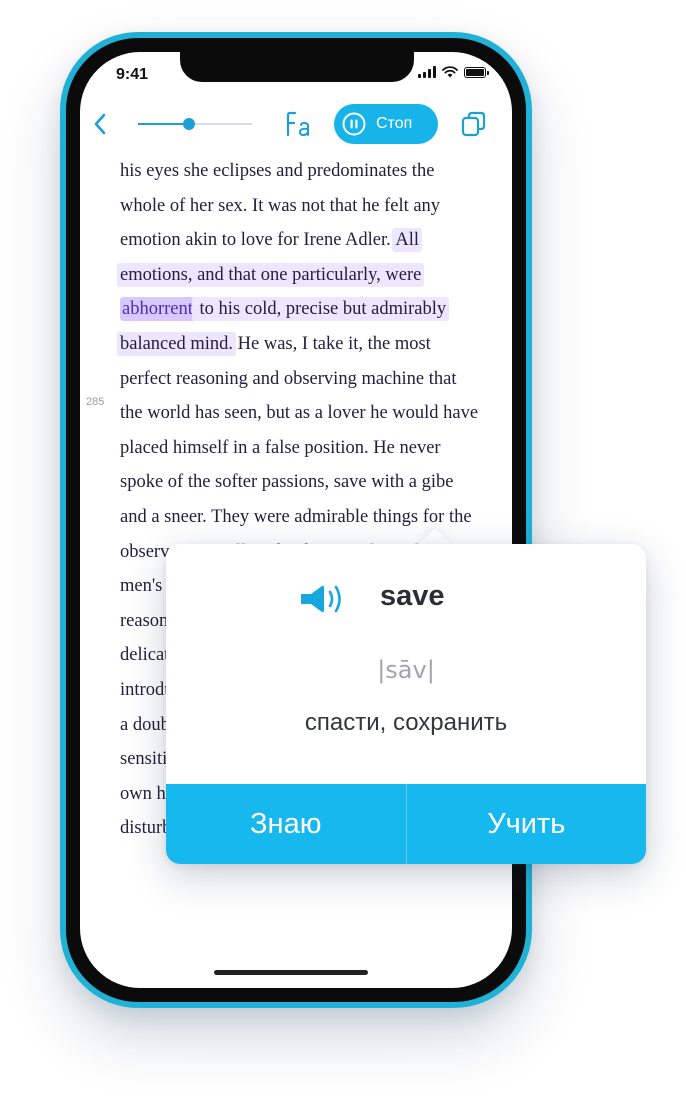 The height and width of the screenshot is (1099, 686). Describe the element at coordinates (157, 309) in the screenshot. I see `highlighted-word: abhorrent` at that location.